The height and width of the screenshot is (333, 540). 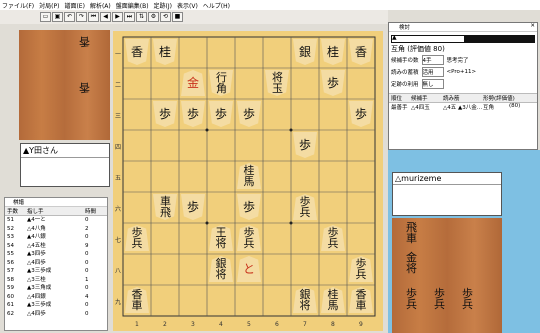 I want to click on settings-icon: ⚙, so click(x=153, y=17).